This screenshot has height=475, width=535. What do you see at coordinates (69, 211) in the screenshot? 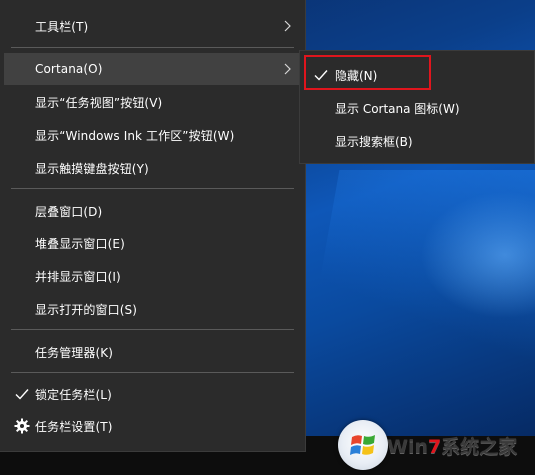
I see `menu-item-label: 层叠窗口(D)` at bounding box center [69, 211].